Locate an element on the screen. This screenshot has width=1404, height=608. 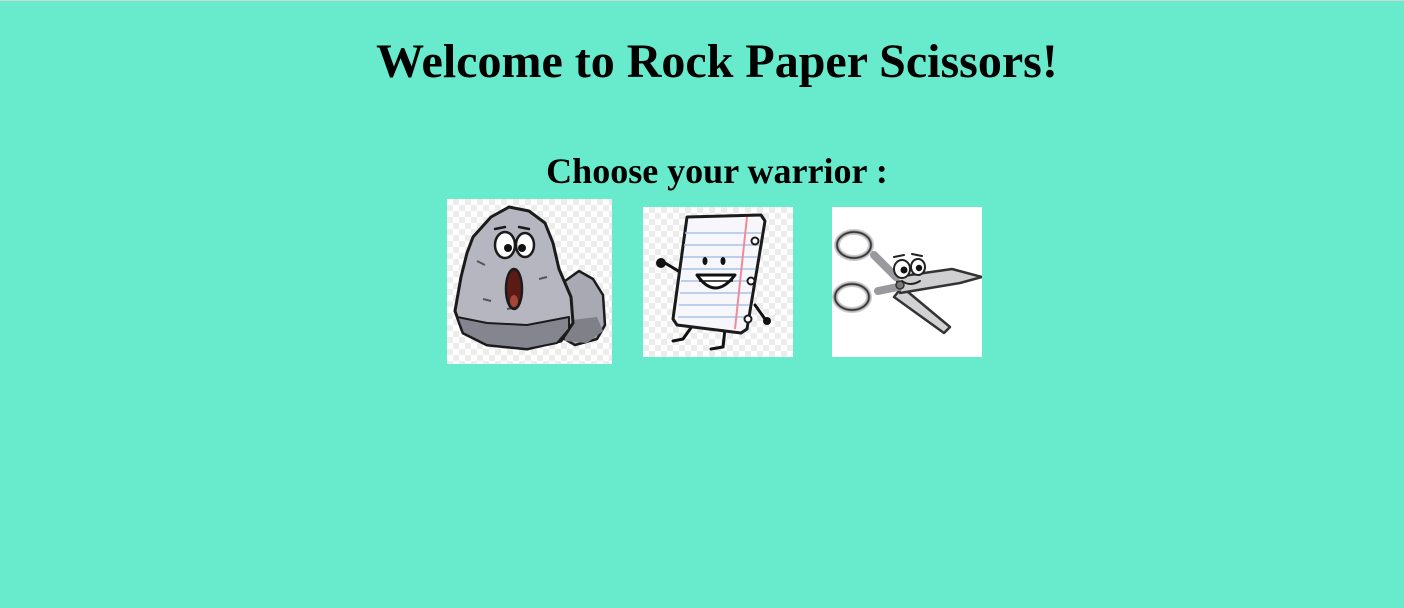
cartoon-scissors-icon is located at coordinates (907, 282).